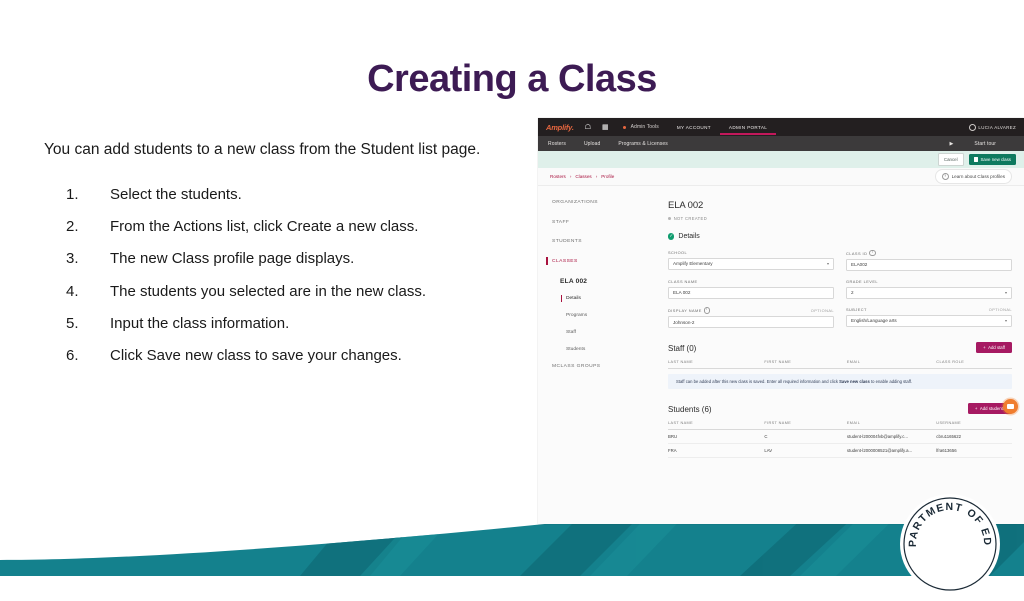 The image size is (1024, 601). Describe the element at coordinates (558, 176) in the screenshot. I see `breadcrumb-item-rosters: Rosters` at that location.